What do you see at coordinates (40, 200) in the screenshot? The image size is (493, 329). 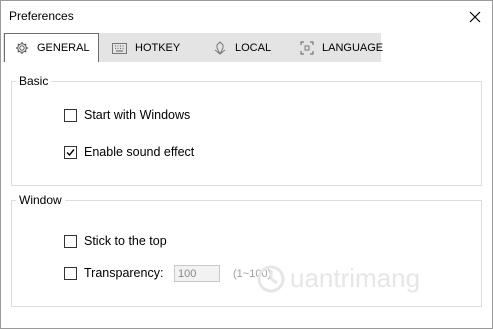 I see `window-group-title: Window` at bounding box center [40, 200].